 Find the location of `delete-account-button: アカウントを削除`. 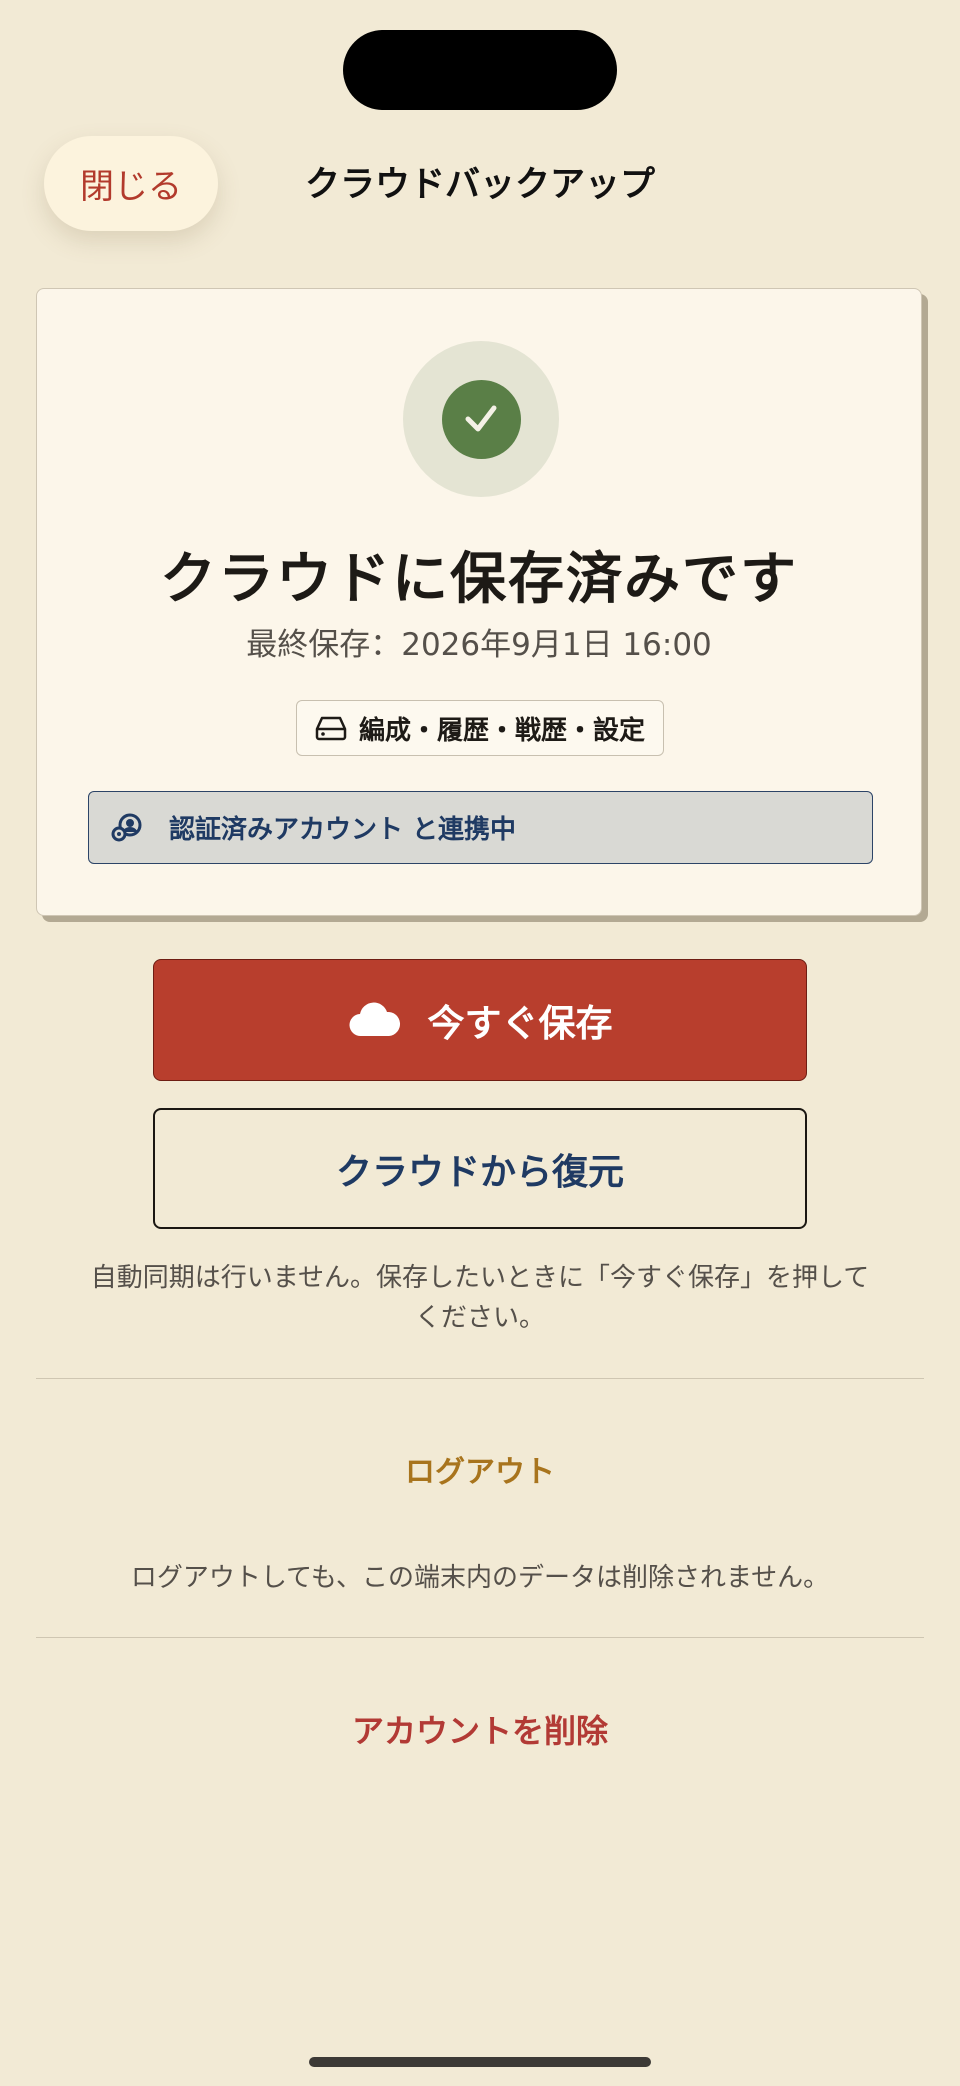

delete-account-button: アカウントを削除 is located at coordinates (480, 1729).